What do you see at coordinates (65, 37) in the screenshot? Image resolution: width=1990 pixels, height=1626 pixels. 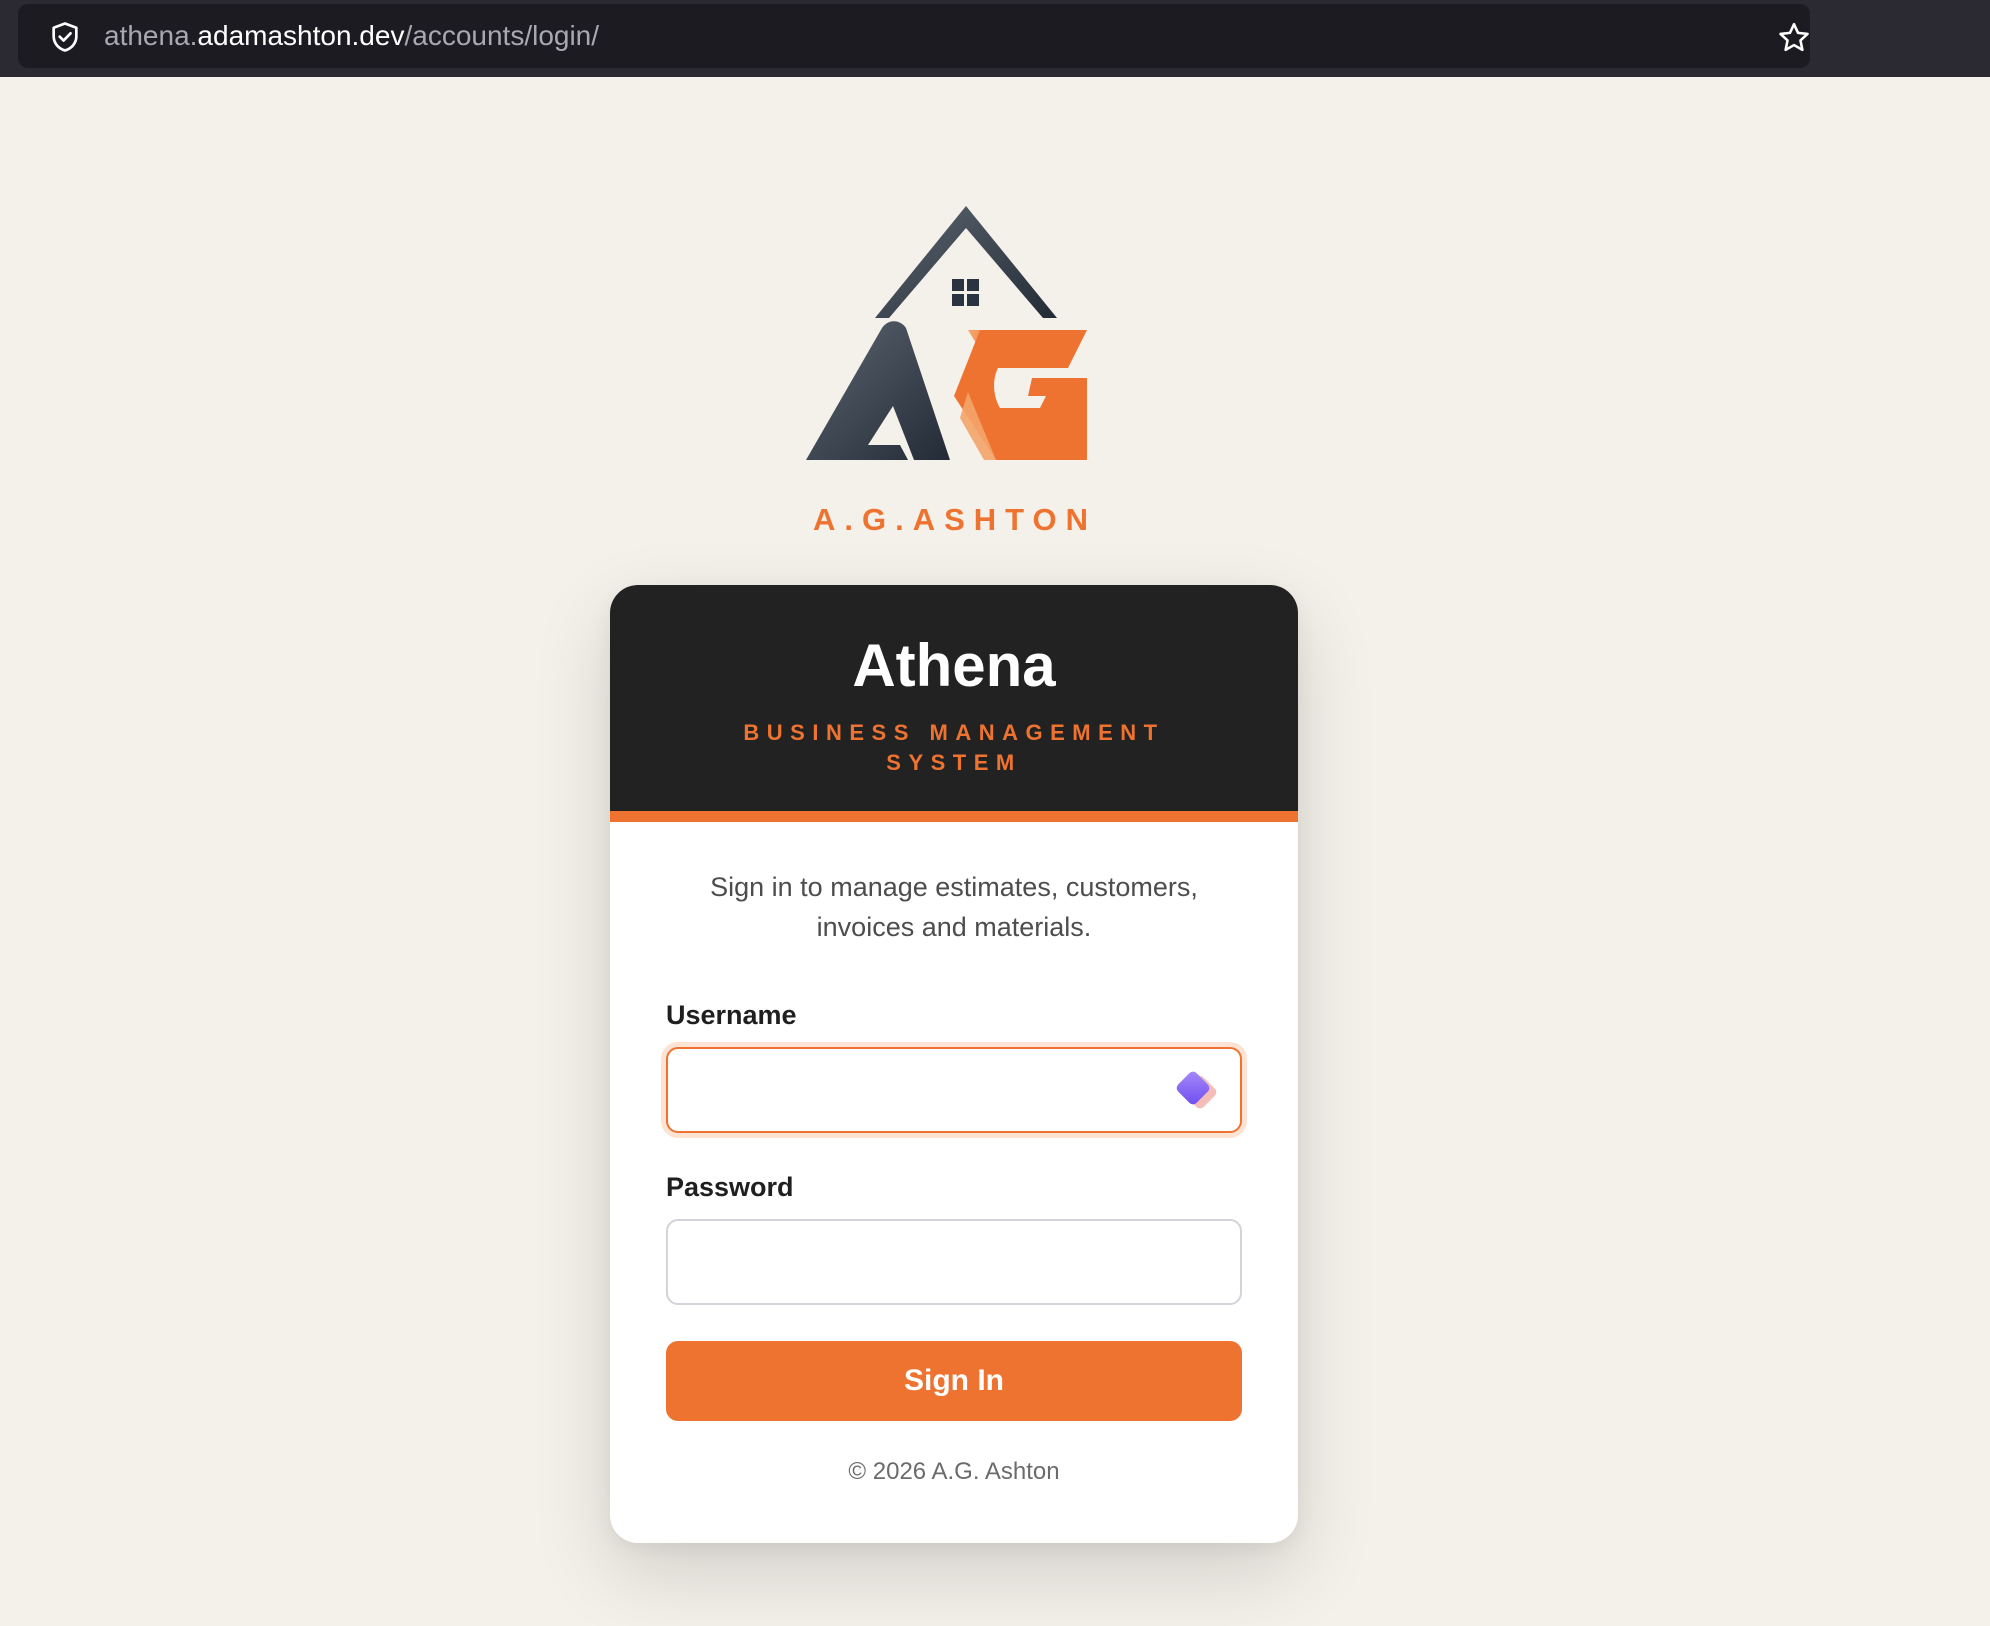 I see `shield-check-icon` at bounding box center [65, 37].